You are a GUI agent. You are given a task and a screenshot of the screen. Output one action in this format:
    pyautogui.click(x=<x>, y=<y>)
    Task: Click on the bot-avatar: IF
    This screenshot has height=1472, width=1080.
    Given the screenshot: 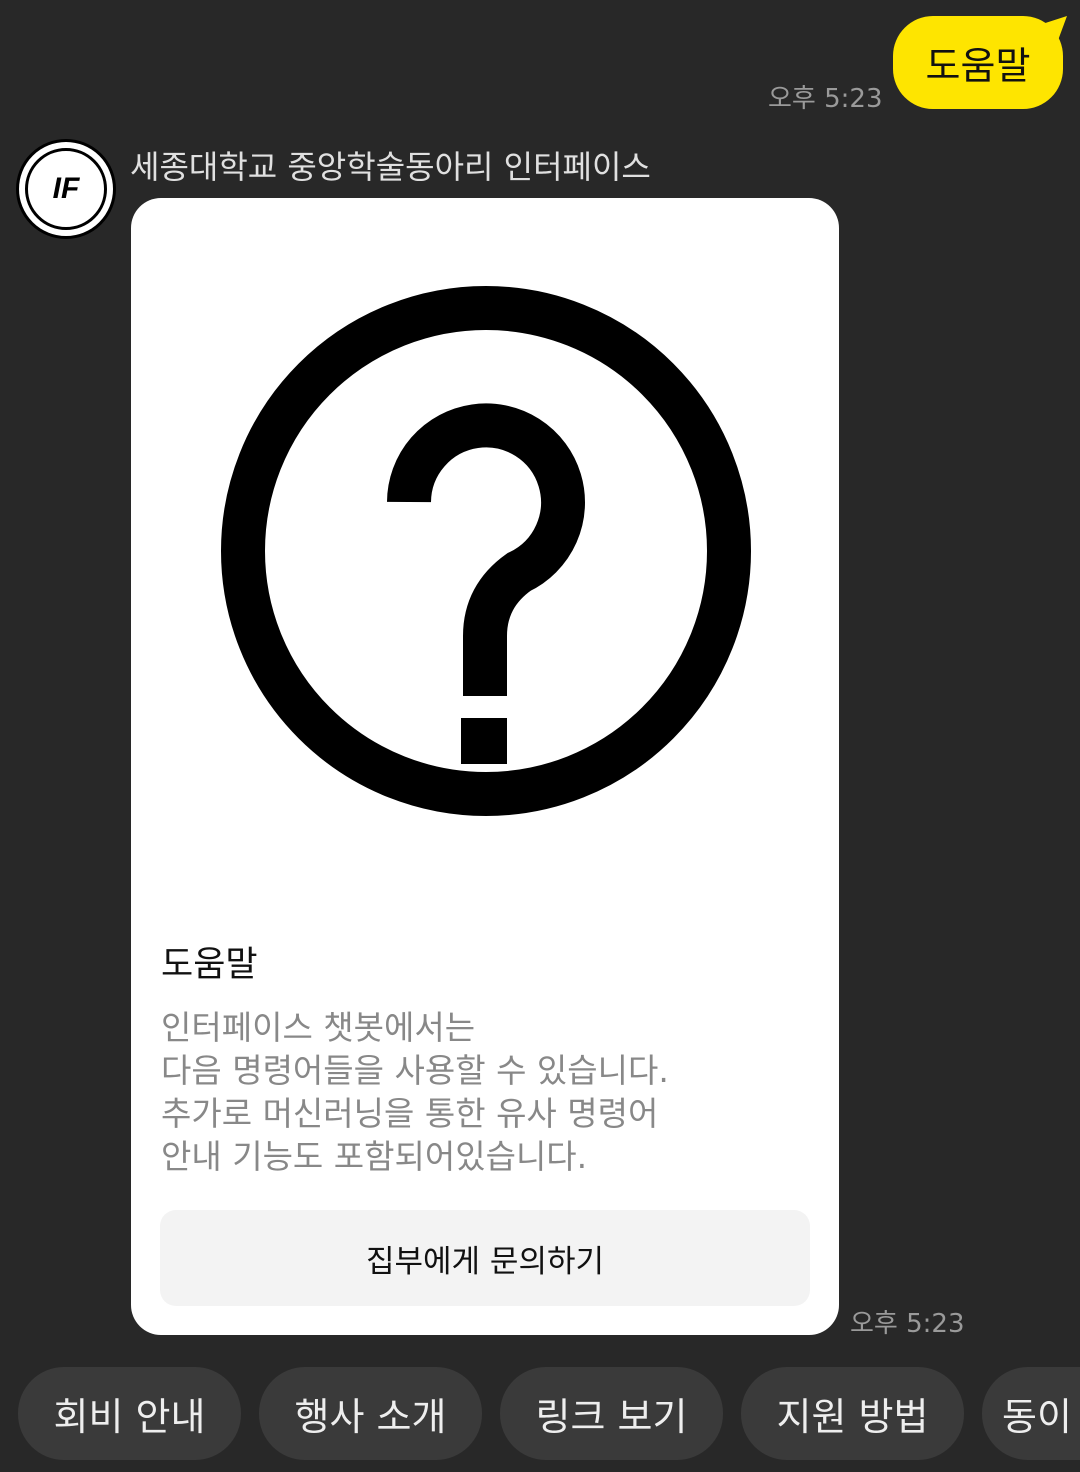 What is the action you would take?
    pyautogui.click(x=66, y=189)
    